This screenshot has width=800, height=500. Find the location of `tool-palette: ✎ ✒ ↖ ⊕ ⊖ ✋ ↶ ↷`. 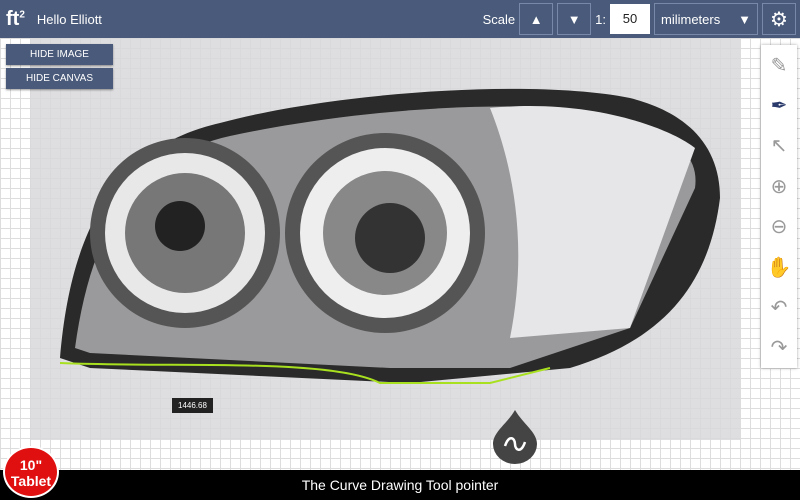

tool-palette: ✎ ✒ ↖ ⊕ ⊖ ✋ ↶ ↷ is located at coordinates (779, 206).